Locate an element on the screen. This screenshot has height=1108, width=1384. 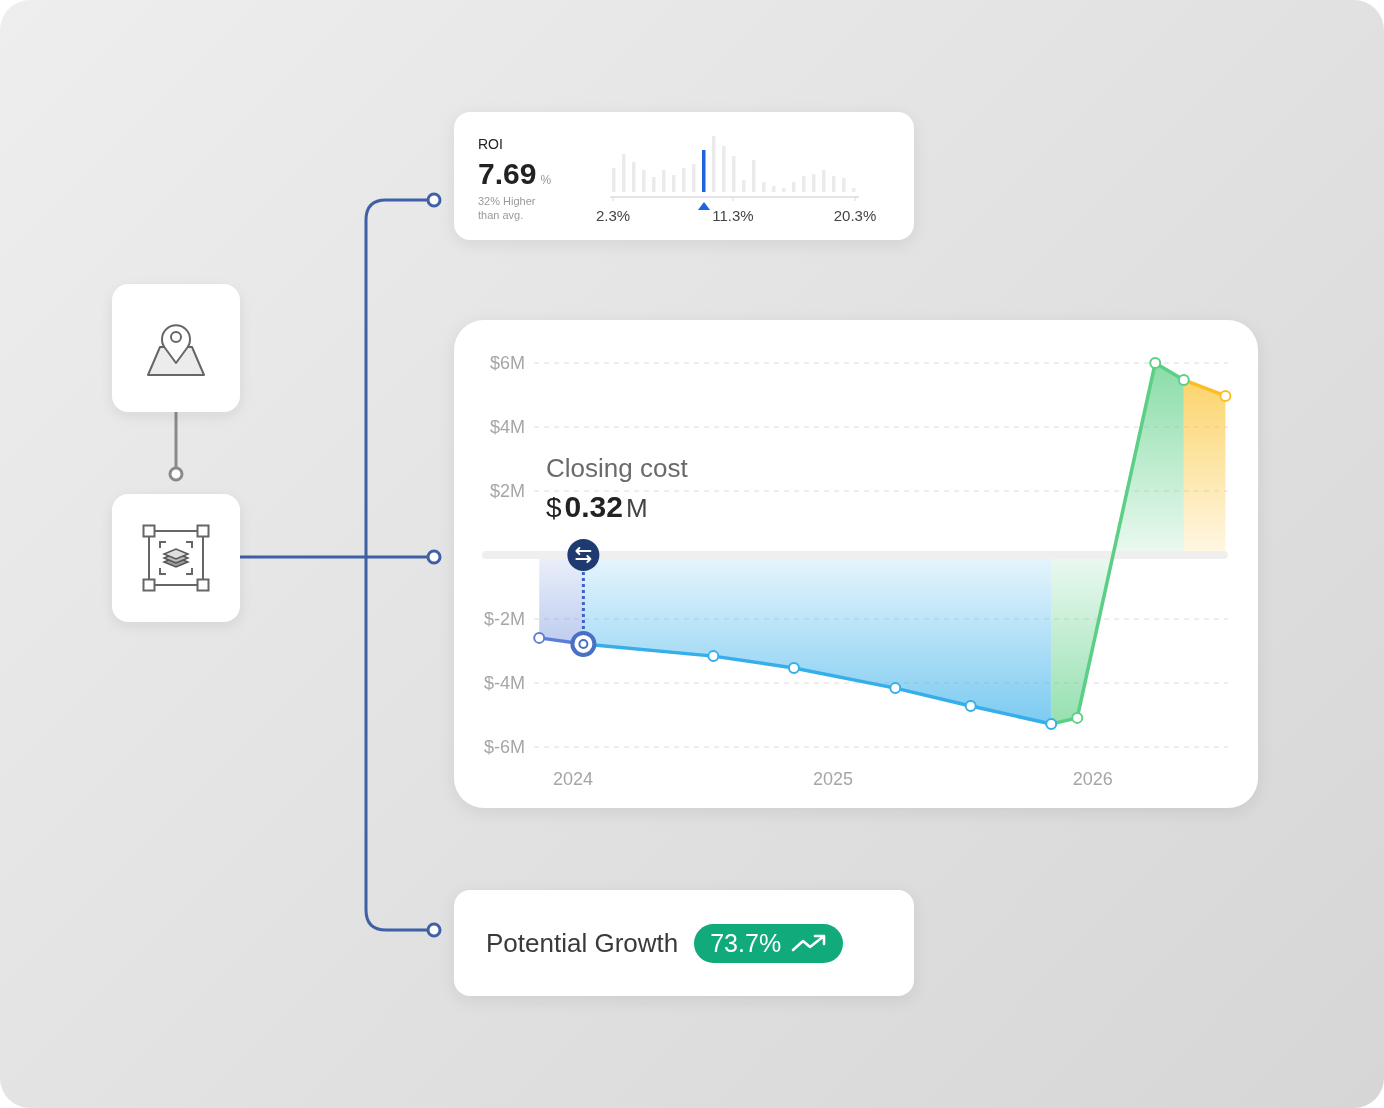
layers-icon is located at coordinates (176, 558).